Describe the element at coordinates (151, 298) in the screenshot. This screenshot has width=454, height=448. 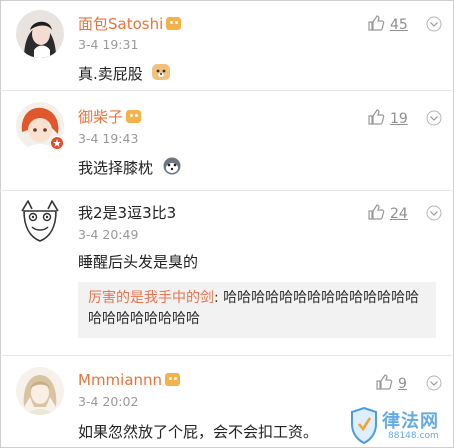
I see `reply-username: 厉害的是我手中的剑` at that location.